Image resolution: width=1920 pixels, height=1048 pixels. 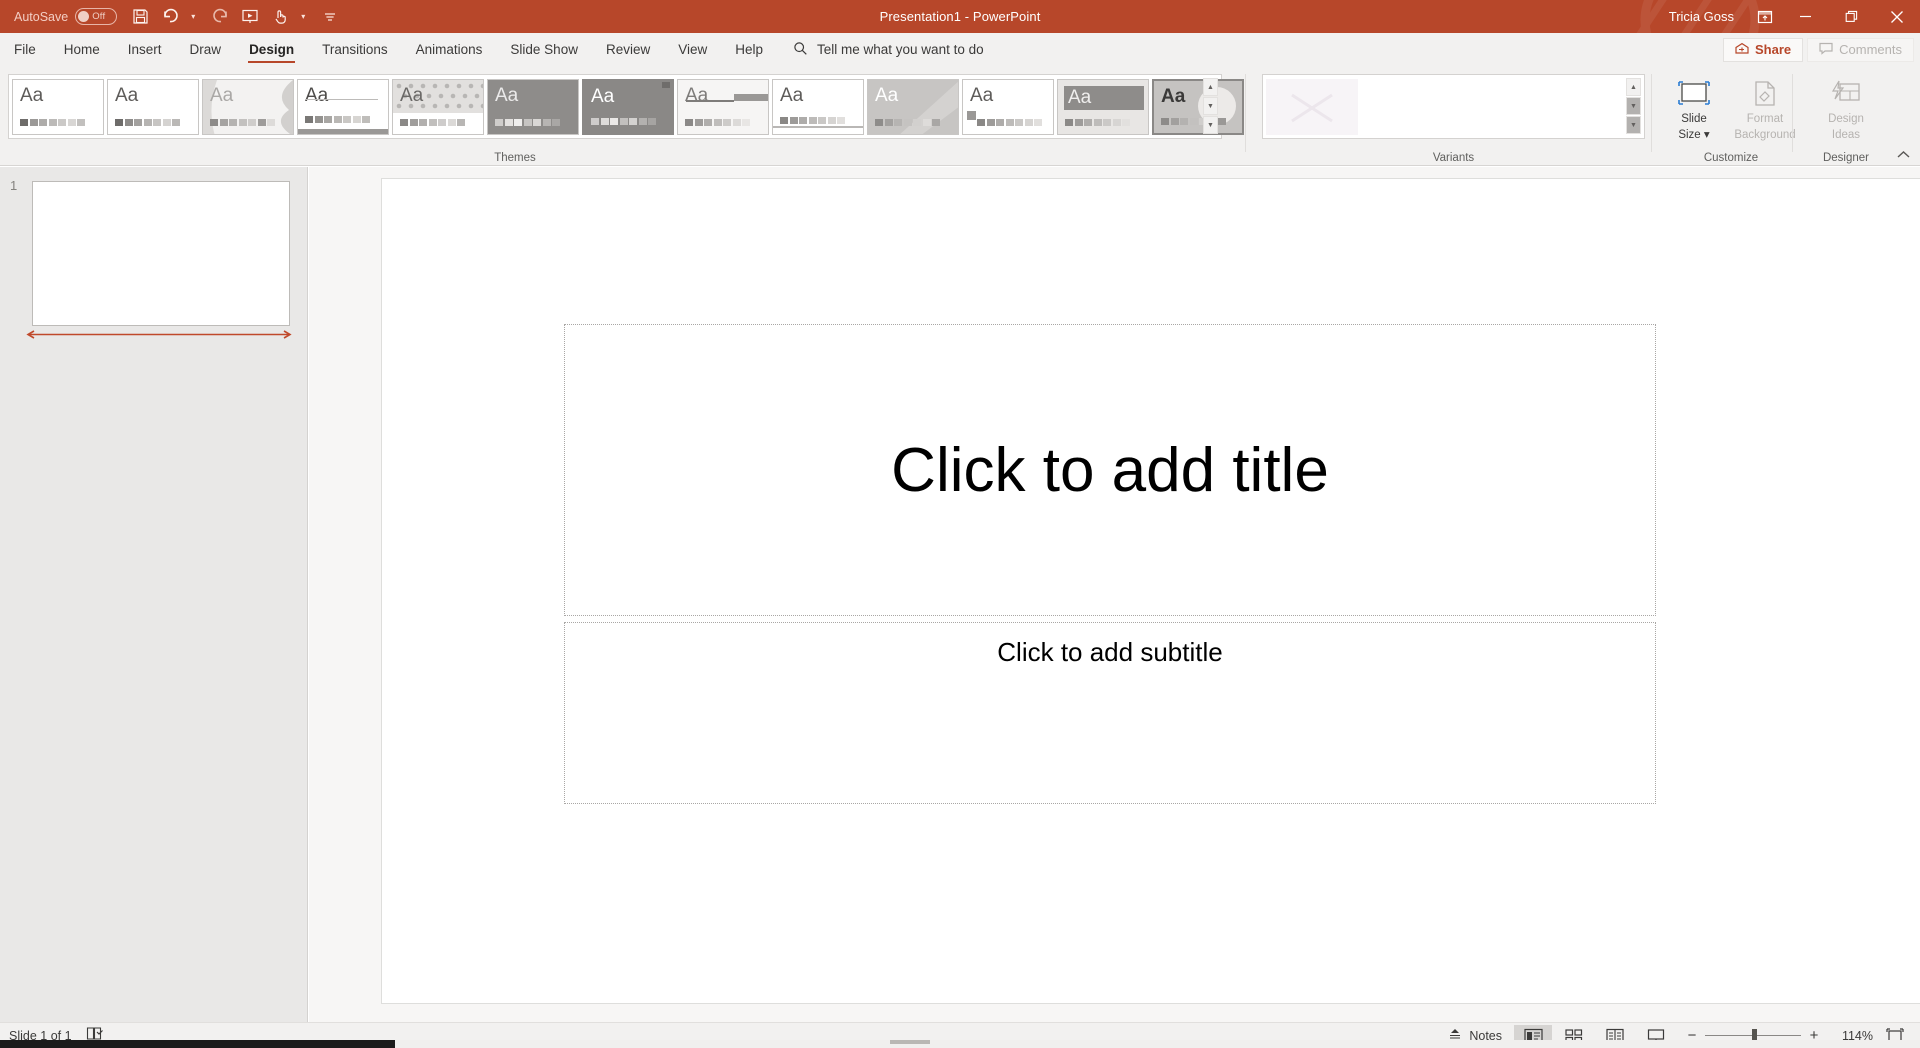 I want to click on redo-icon, so click(x=220, y=17).